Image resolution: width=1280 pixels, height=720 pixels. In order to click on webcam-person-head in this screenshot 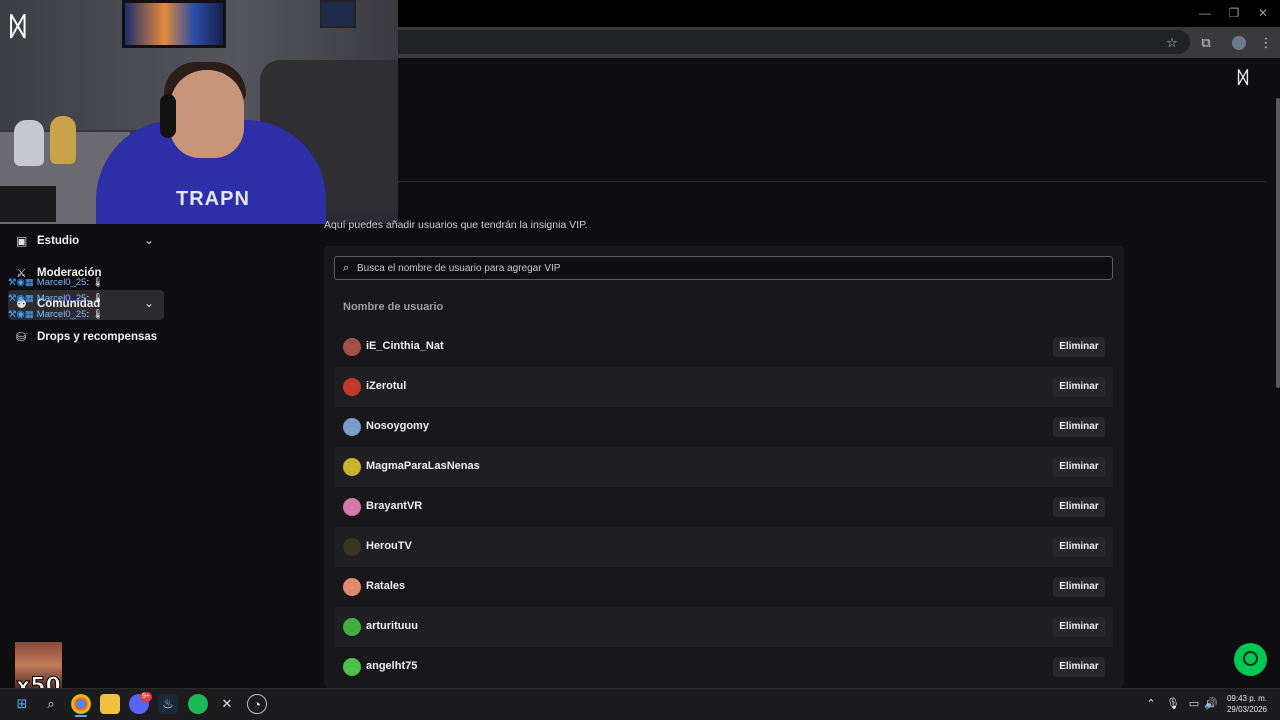, I will do `click(207, 114)`.